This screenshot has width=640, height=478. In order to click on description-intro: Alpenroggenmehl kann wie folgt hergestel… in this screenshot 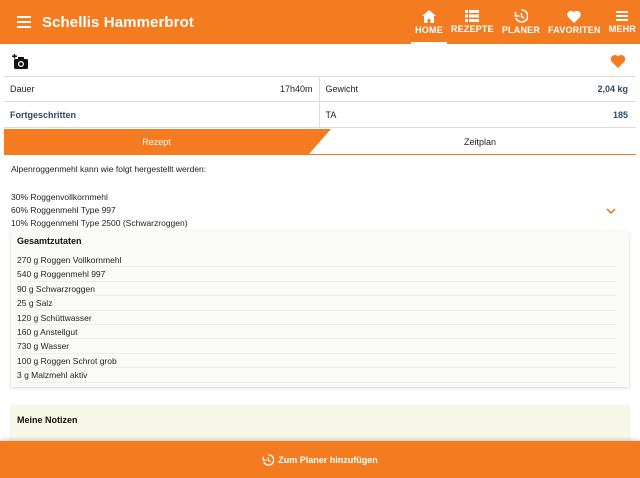, I will do `click(109, 169)`.